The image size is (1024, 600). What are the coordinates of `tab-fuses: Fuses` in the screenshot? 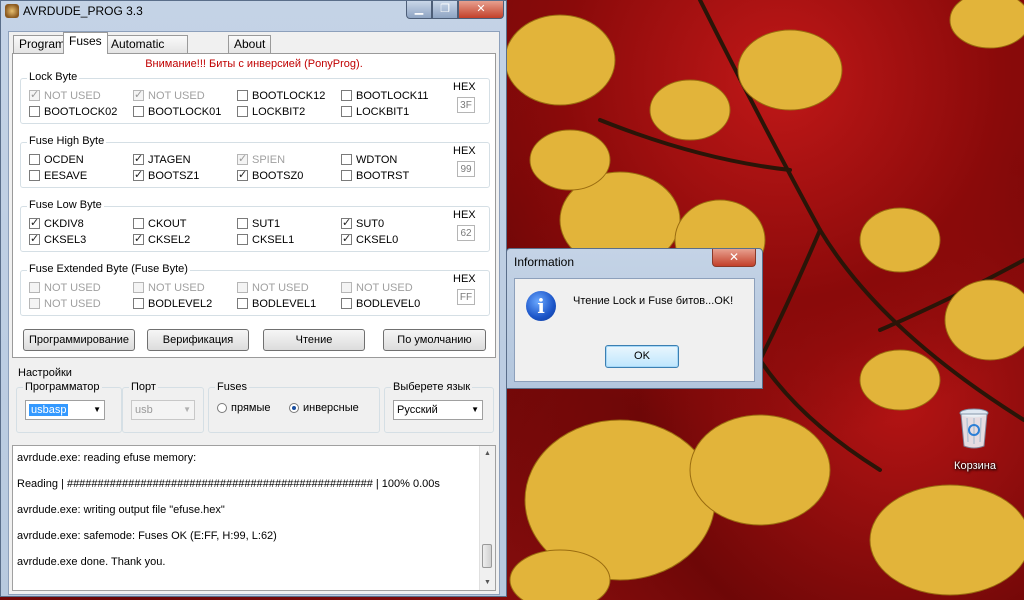 It's located at (85, 43).